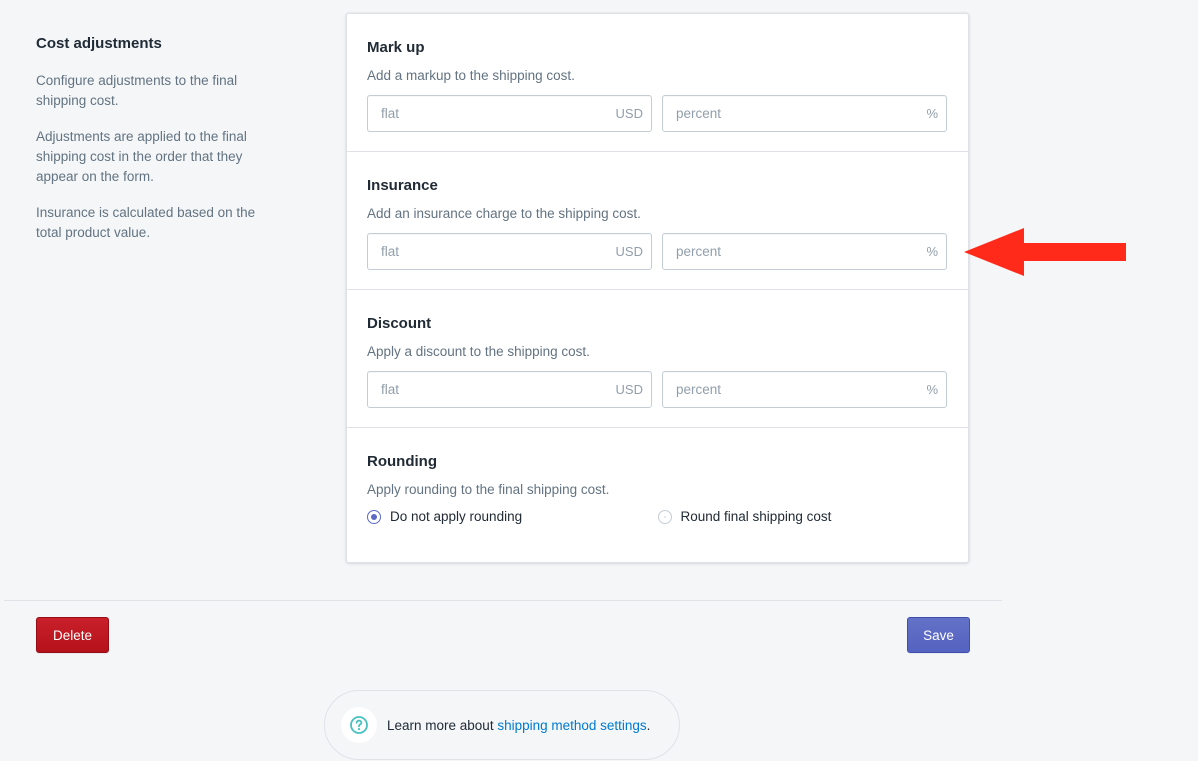 This screenshot has height=761, width=1198. I want to click on insurance-percent-suffix: %, so click(932, 251).